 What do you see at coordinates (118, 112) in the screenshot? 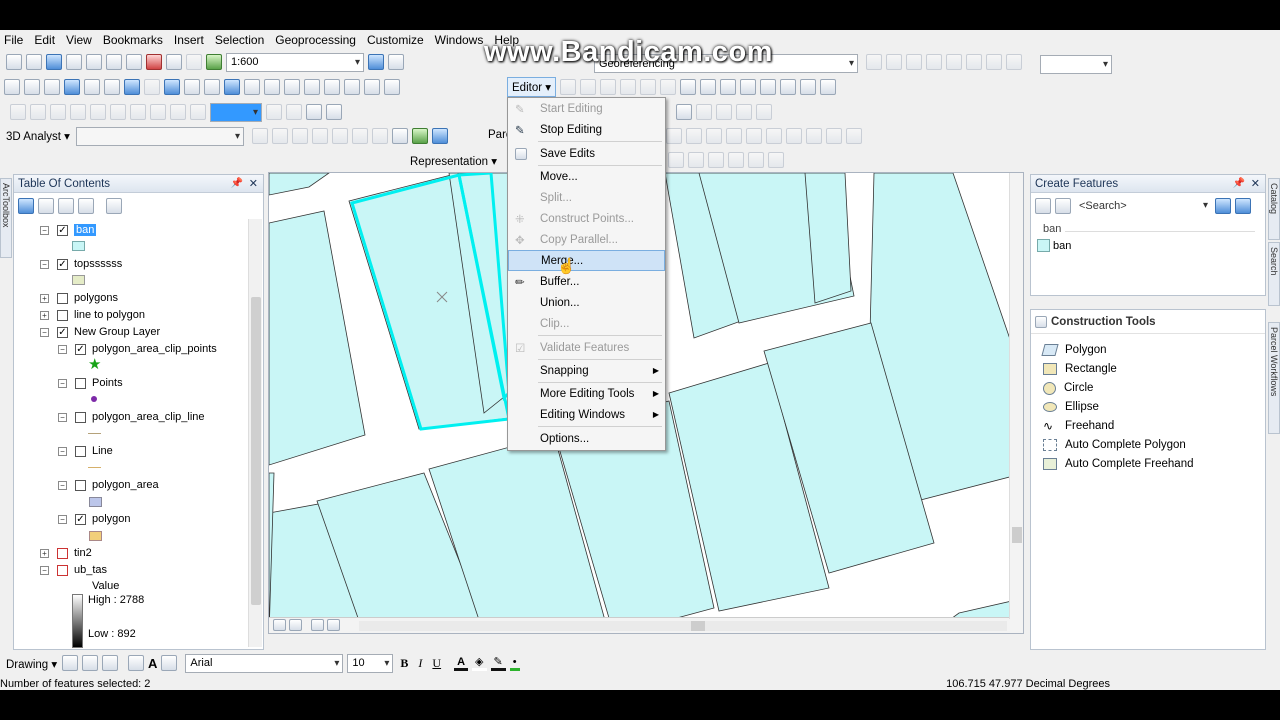
I see `layout-tool-6-icon` at bounding box center [118, 112].